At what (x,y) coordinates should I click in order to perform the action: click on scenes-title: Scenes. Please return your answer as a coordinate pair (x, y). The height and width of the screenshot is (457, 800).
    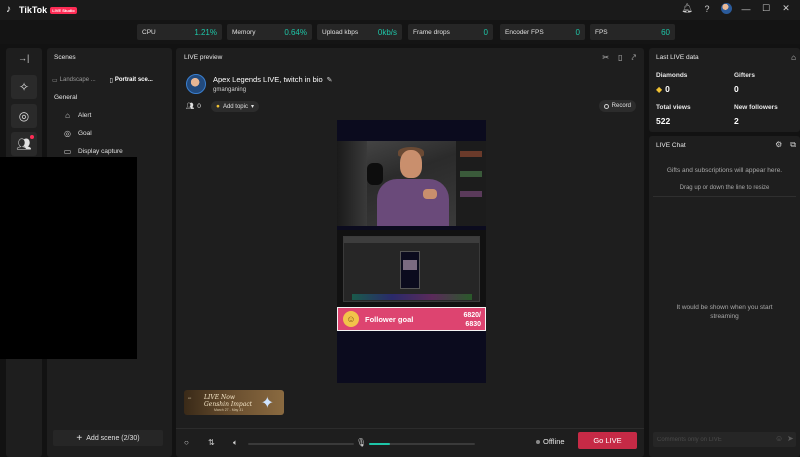
    Looking at the image, I should click on (65, 57).